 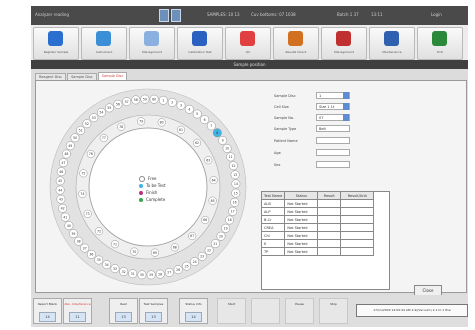 I want to click on outer-slot-label: 1, so click(x=163, y=101).